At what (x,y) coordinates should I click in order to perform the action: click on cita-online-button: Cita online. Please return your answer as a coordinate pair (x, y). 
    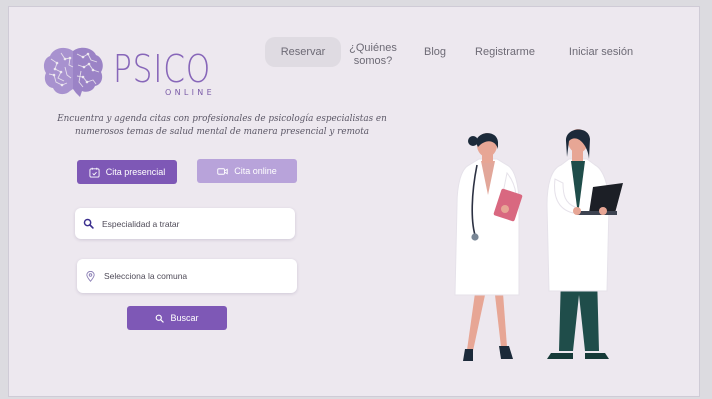
    Looking at the image, I should click on (247, 171).